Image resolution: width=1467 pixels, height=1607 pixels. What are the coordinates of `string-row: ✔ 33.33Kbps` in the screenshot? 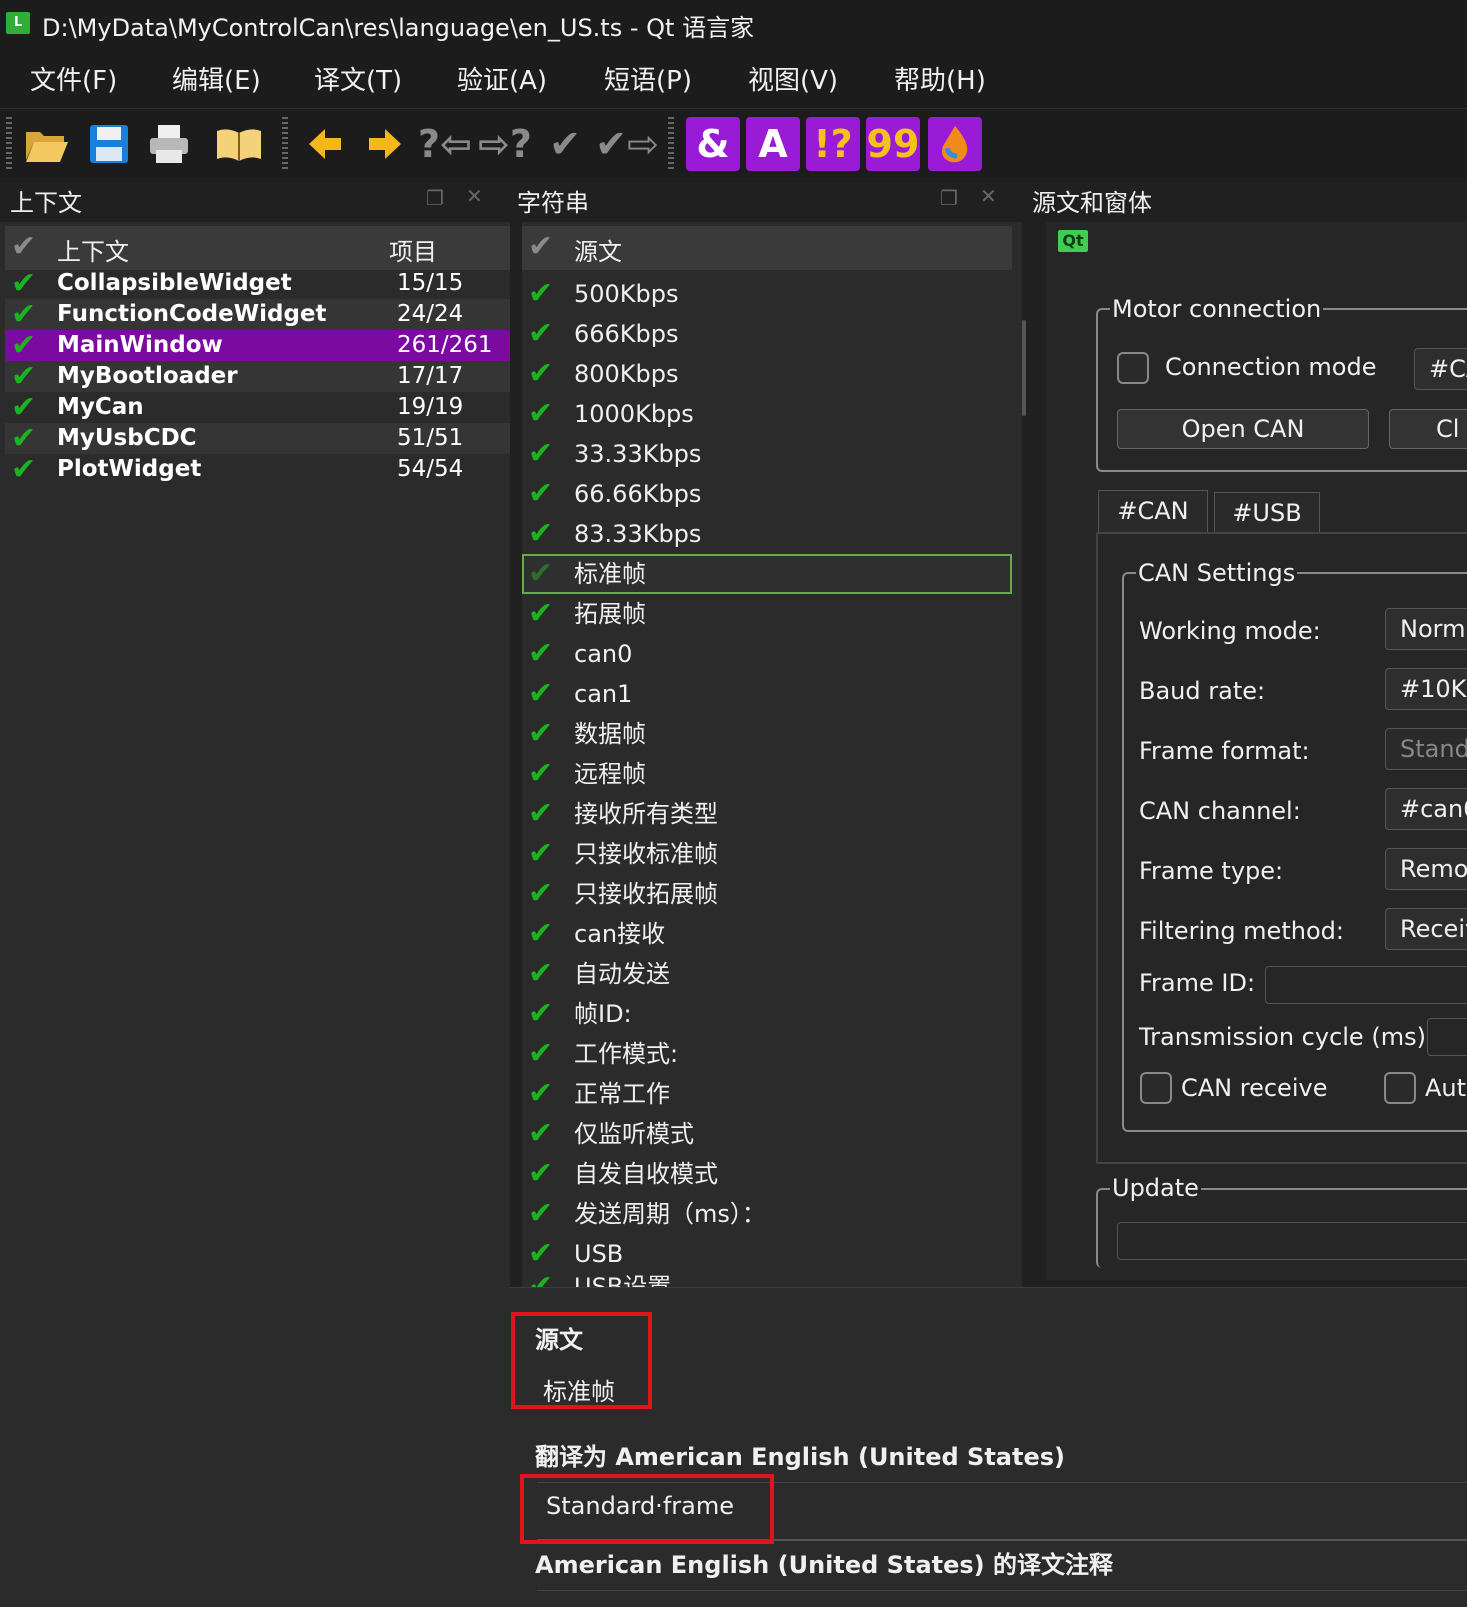 It's located at (767, 454).